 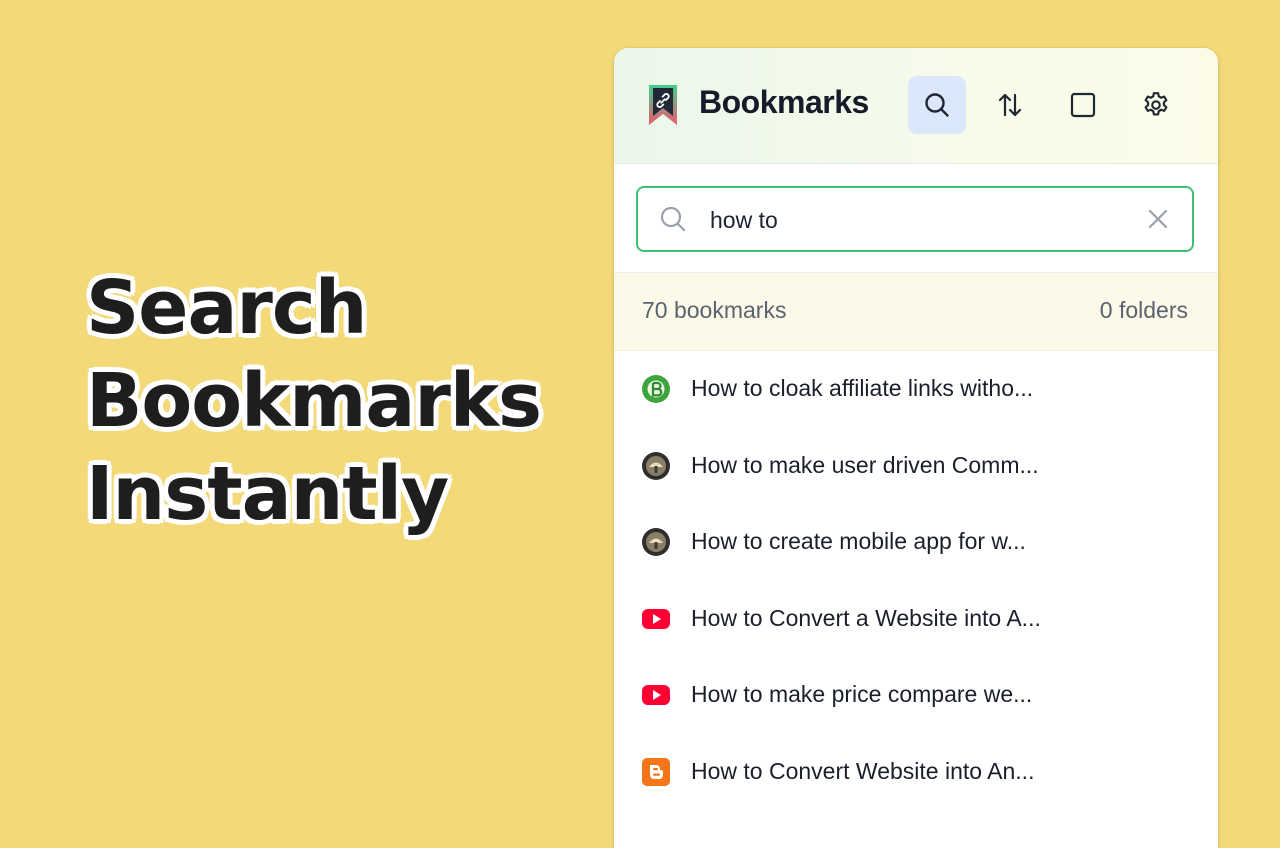 I want to click on search-input, so click(x=920, y=220).